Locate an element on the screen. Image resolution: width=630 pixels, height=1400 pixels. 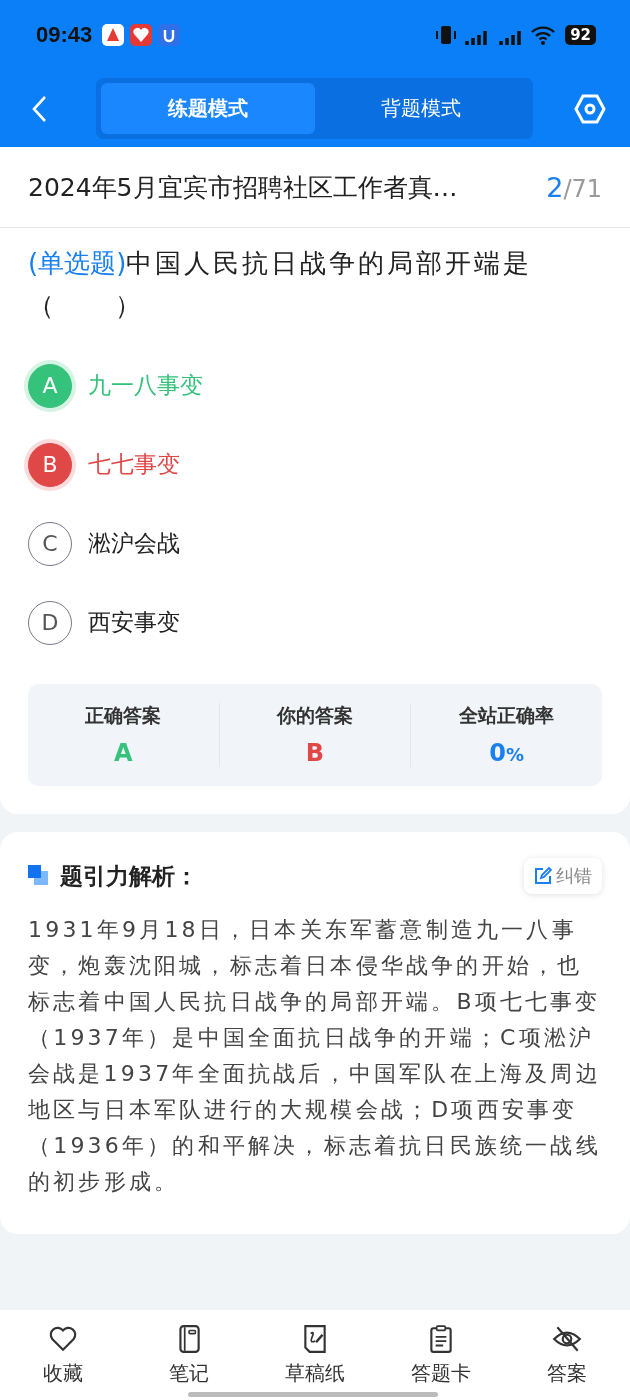
toolbar-item: 笔记 is located at coordinates (189, 1355).